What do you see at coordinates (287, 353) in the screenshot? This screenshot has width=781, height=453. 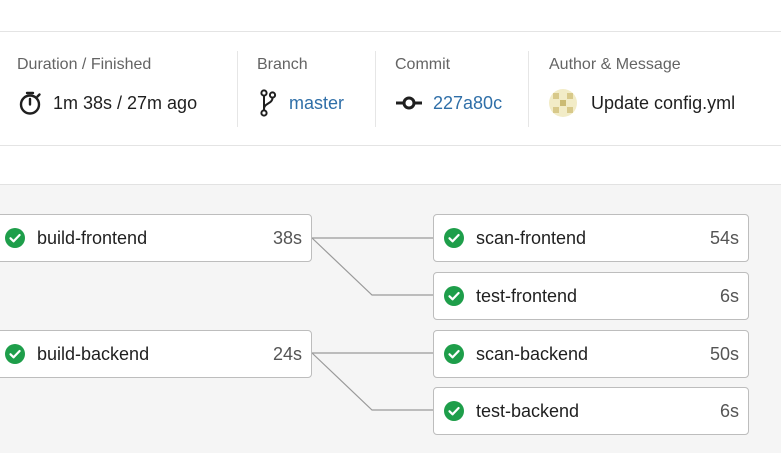 I see `job-duration: 24s` at bounding box center [287, 353].